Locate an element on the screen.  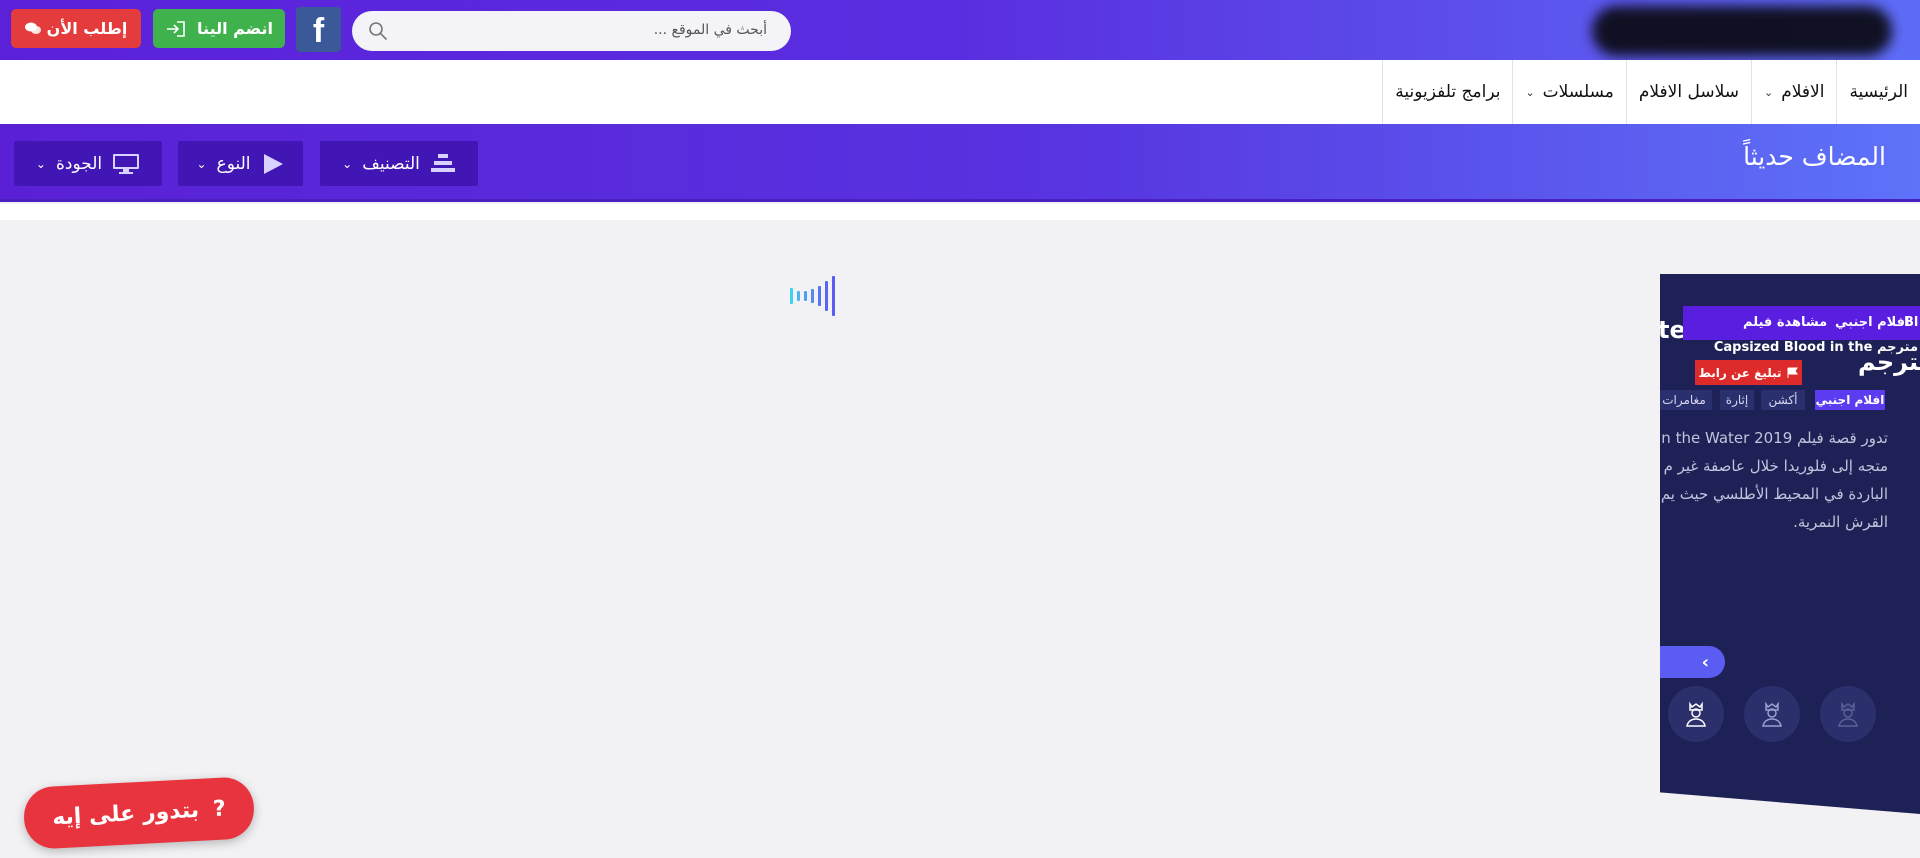
search-help-button: ? بتدور على إيه is located at coordinates (139, 813).